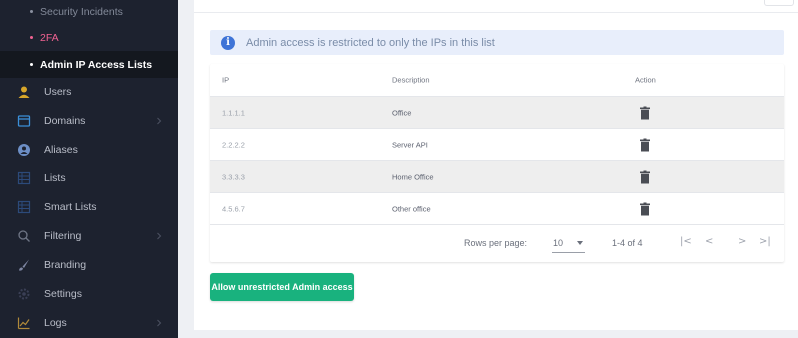  Describe the element at coordinates (709, 241) in the screenshot. I see `previous-page-button: <` at that location.